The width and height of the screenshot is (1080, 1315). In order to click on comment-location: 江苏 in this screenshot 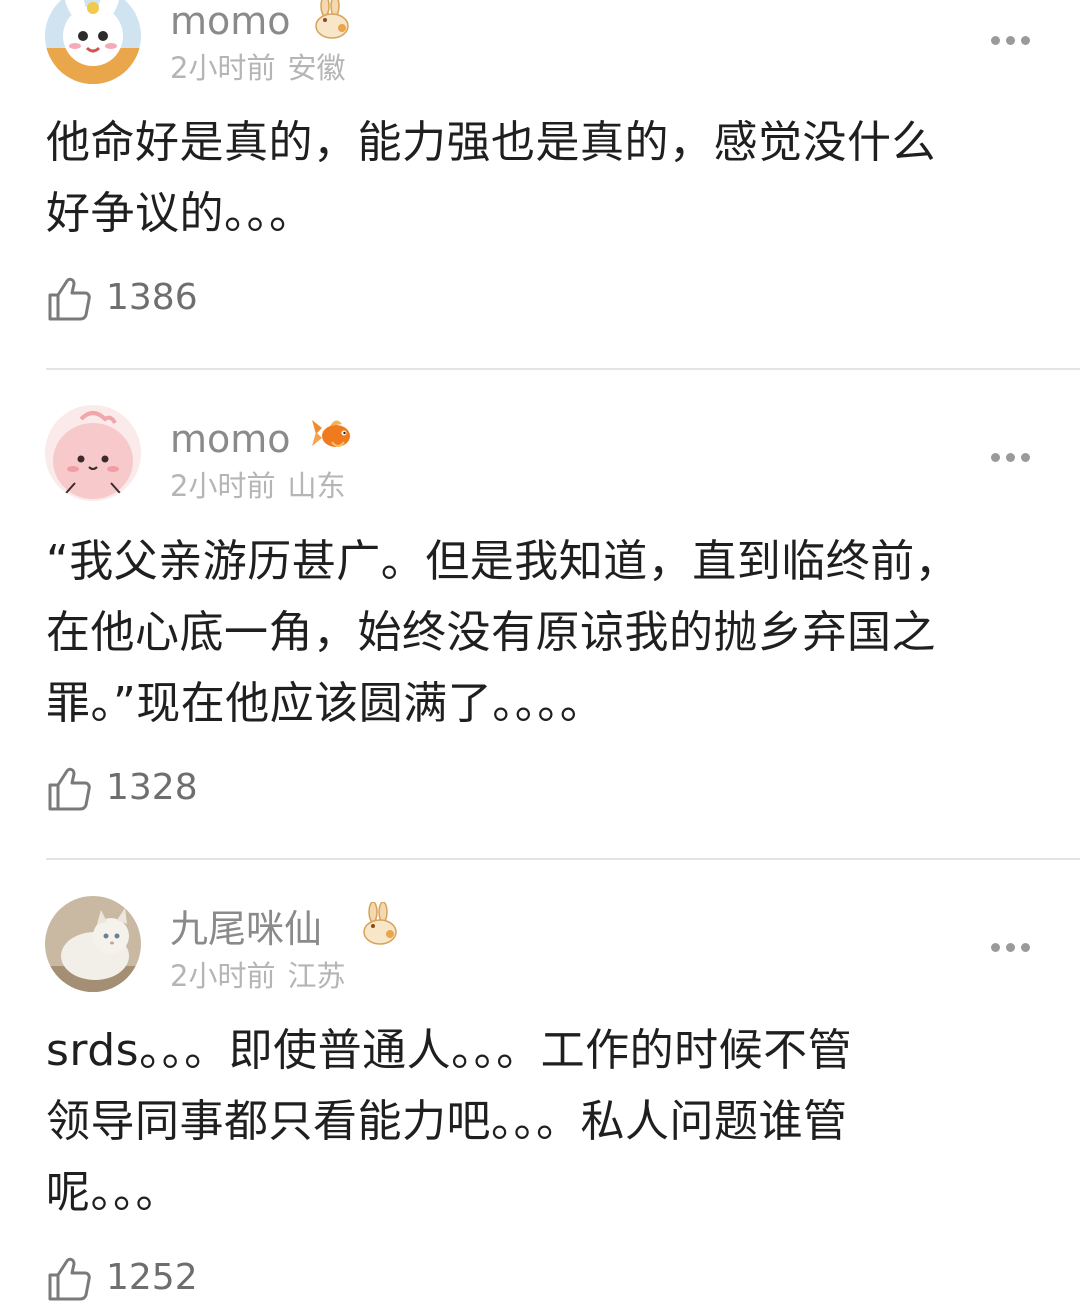, I will do `click(316, 976)`.